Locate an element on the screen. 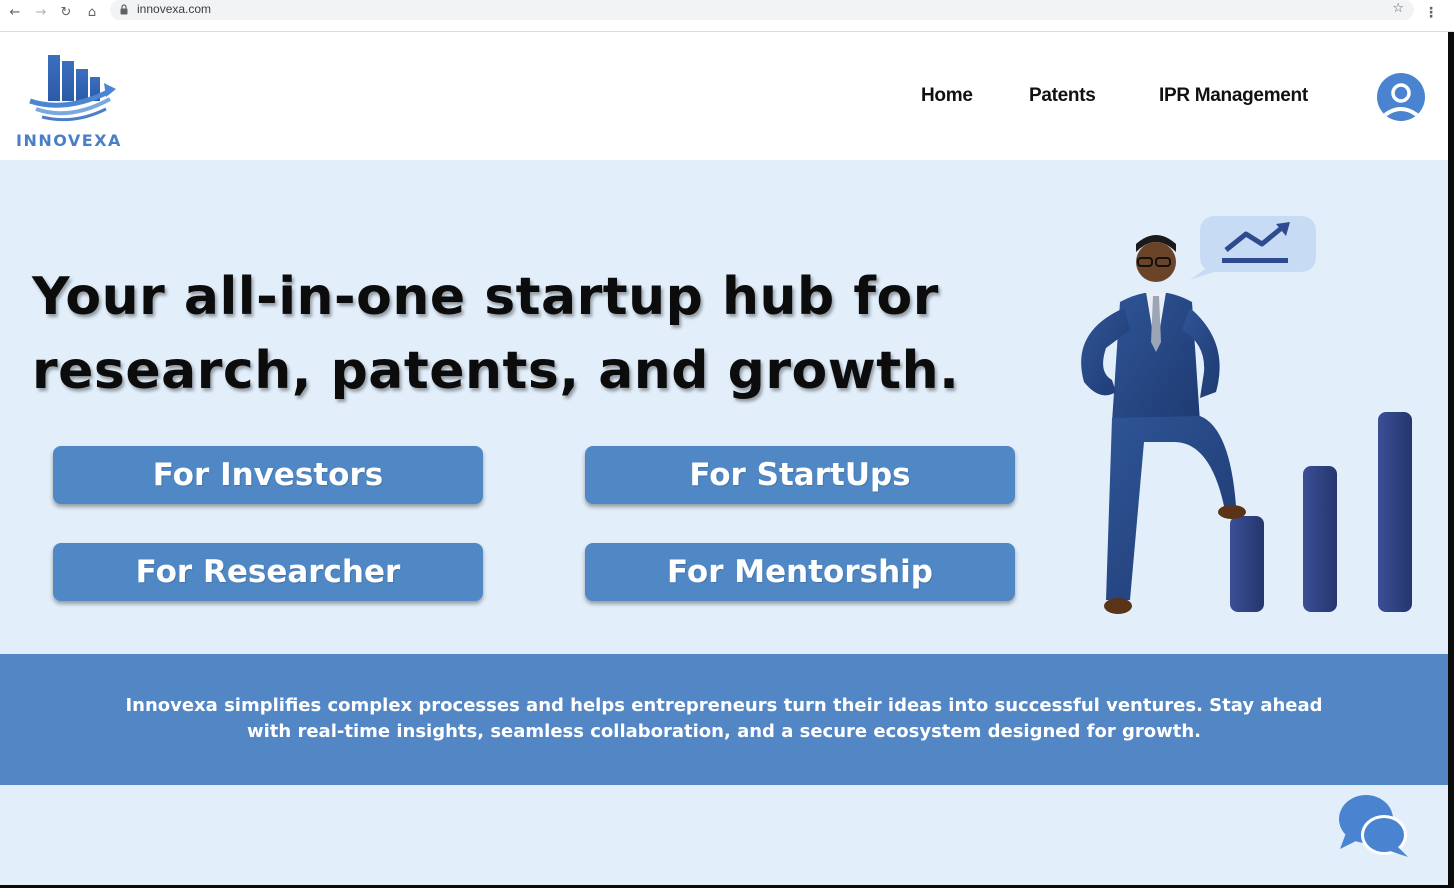 The image size is (1454, 888). lock-icon is located at coordinates (124, 9).